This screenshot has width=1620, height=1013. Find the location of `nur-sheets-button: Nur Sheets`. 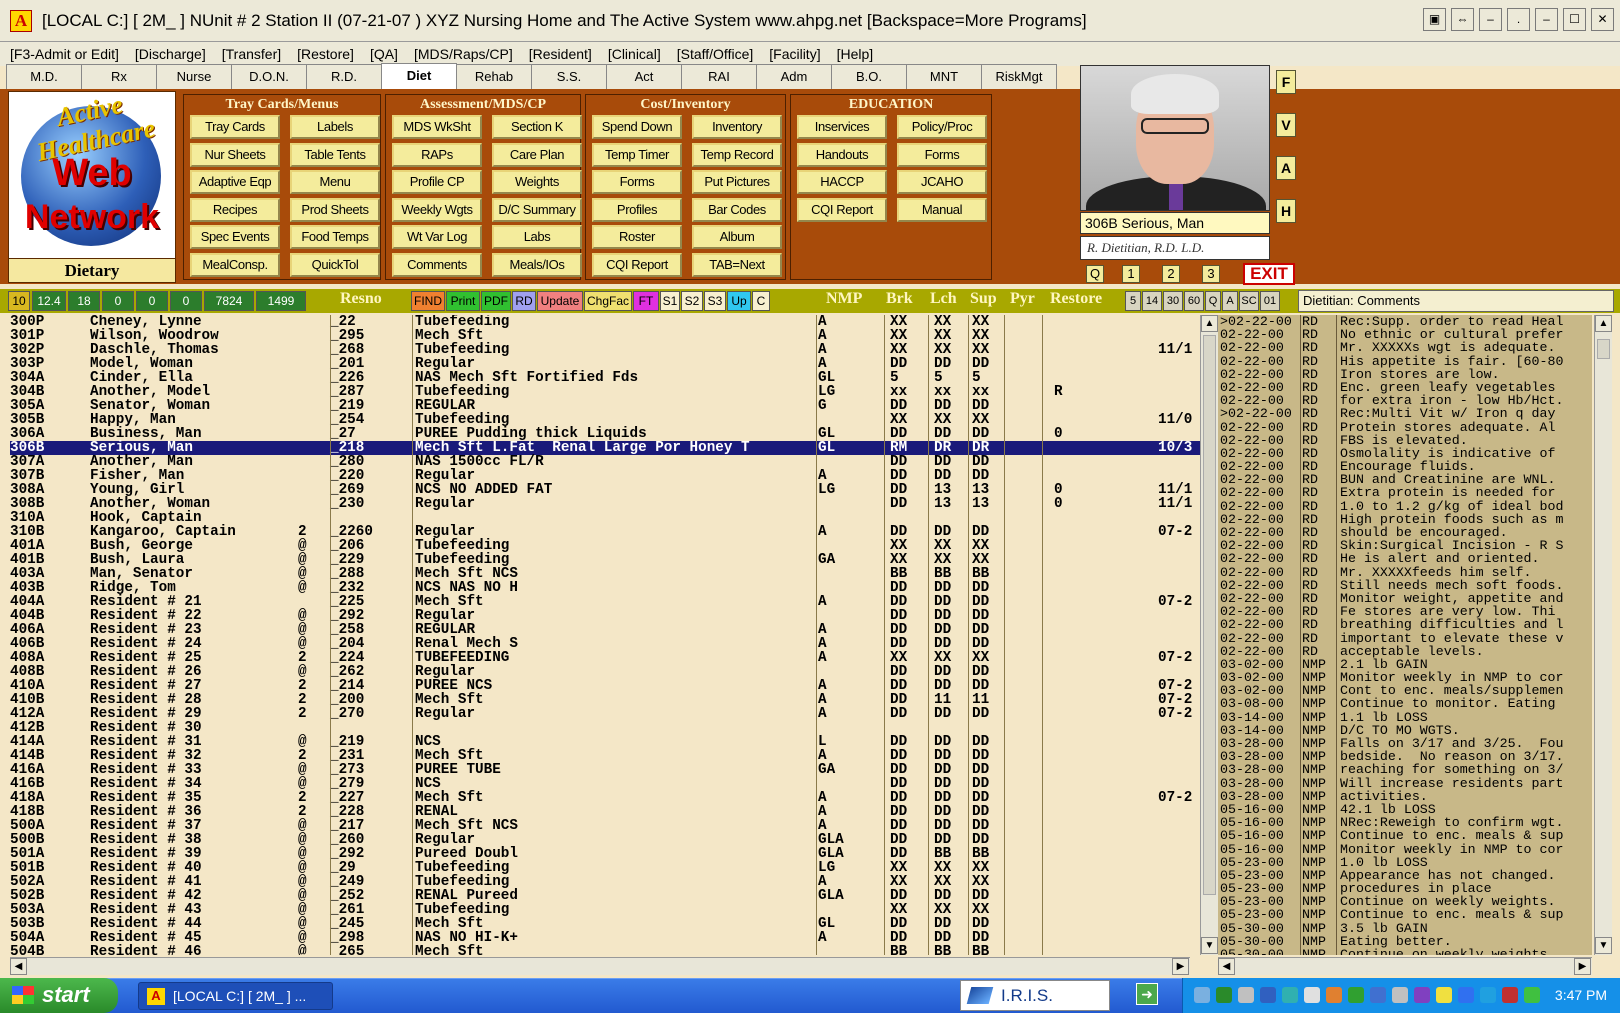

nur-sheets-button: Nur Sheets is located at coordinates (235, 154).